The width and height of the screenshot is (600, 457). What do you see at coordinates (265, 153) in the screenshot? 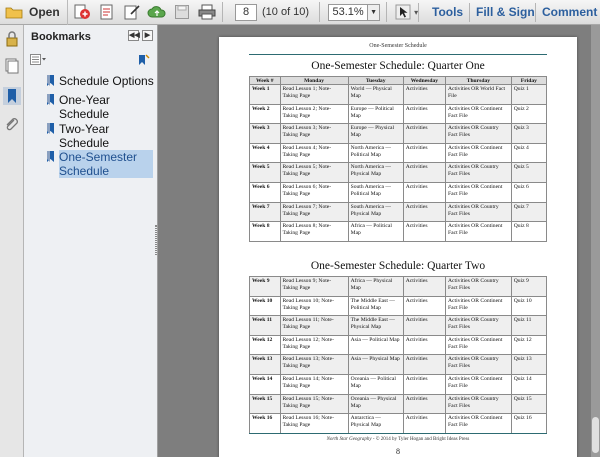
I see `table-cell: Week 4` at bounding box center [265, 153].